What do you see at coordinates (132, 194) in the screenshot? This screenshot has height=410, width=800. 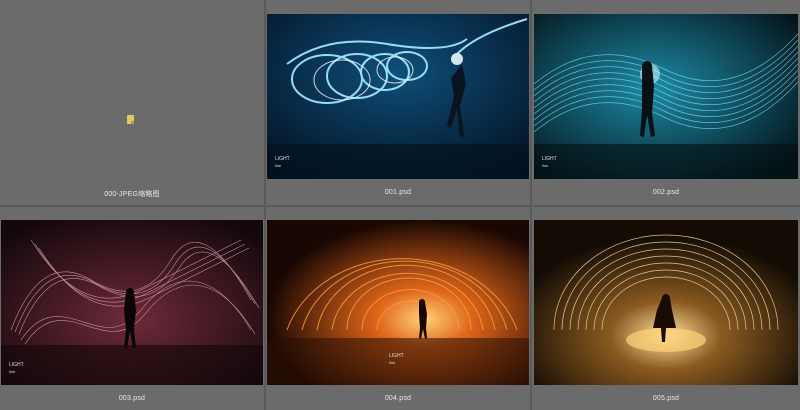 I see `thumbnail-label: 000-JPEG缩略图` at bounding box center [132, 194].